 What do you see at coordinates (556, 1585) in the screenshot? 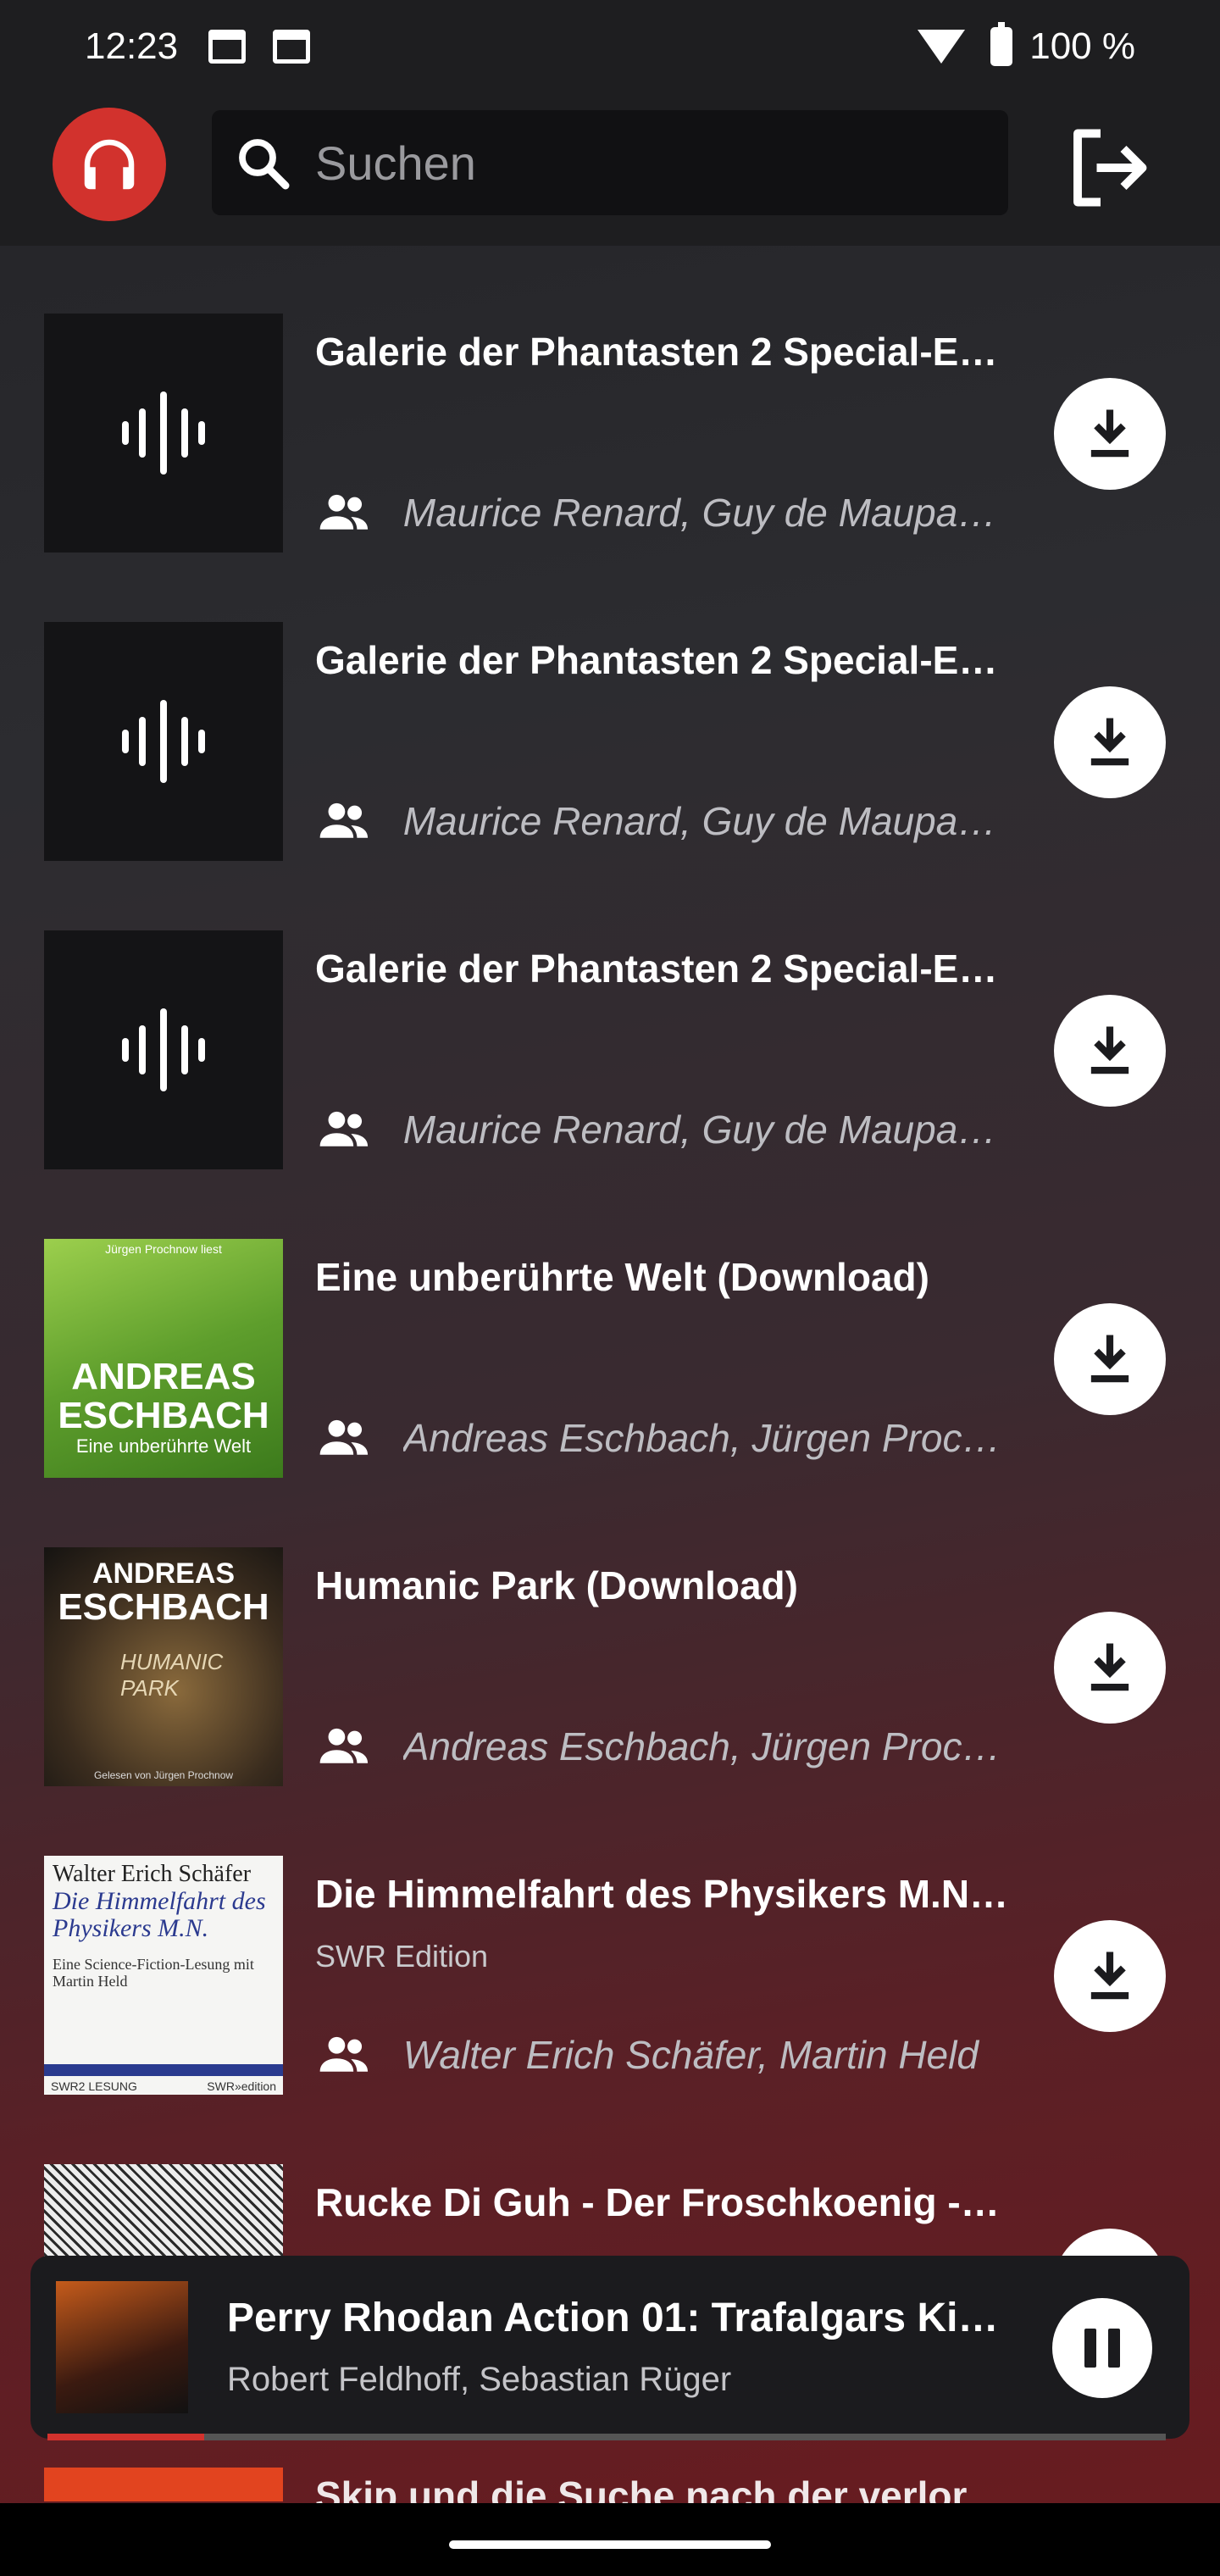
I see `item-title: Humanic Park (Download)` at bounding box center [556, 1585].